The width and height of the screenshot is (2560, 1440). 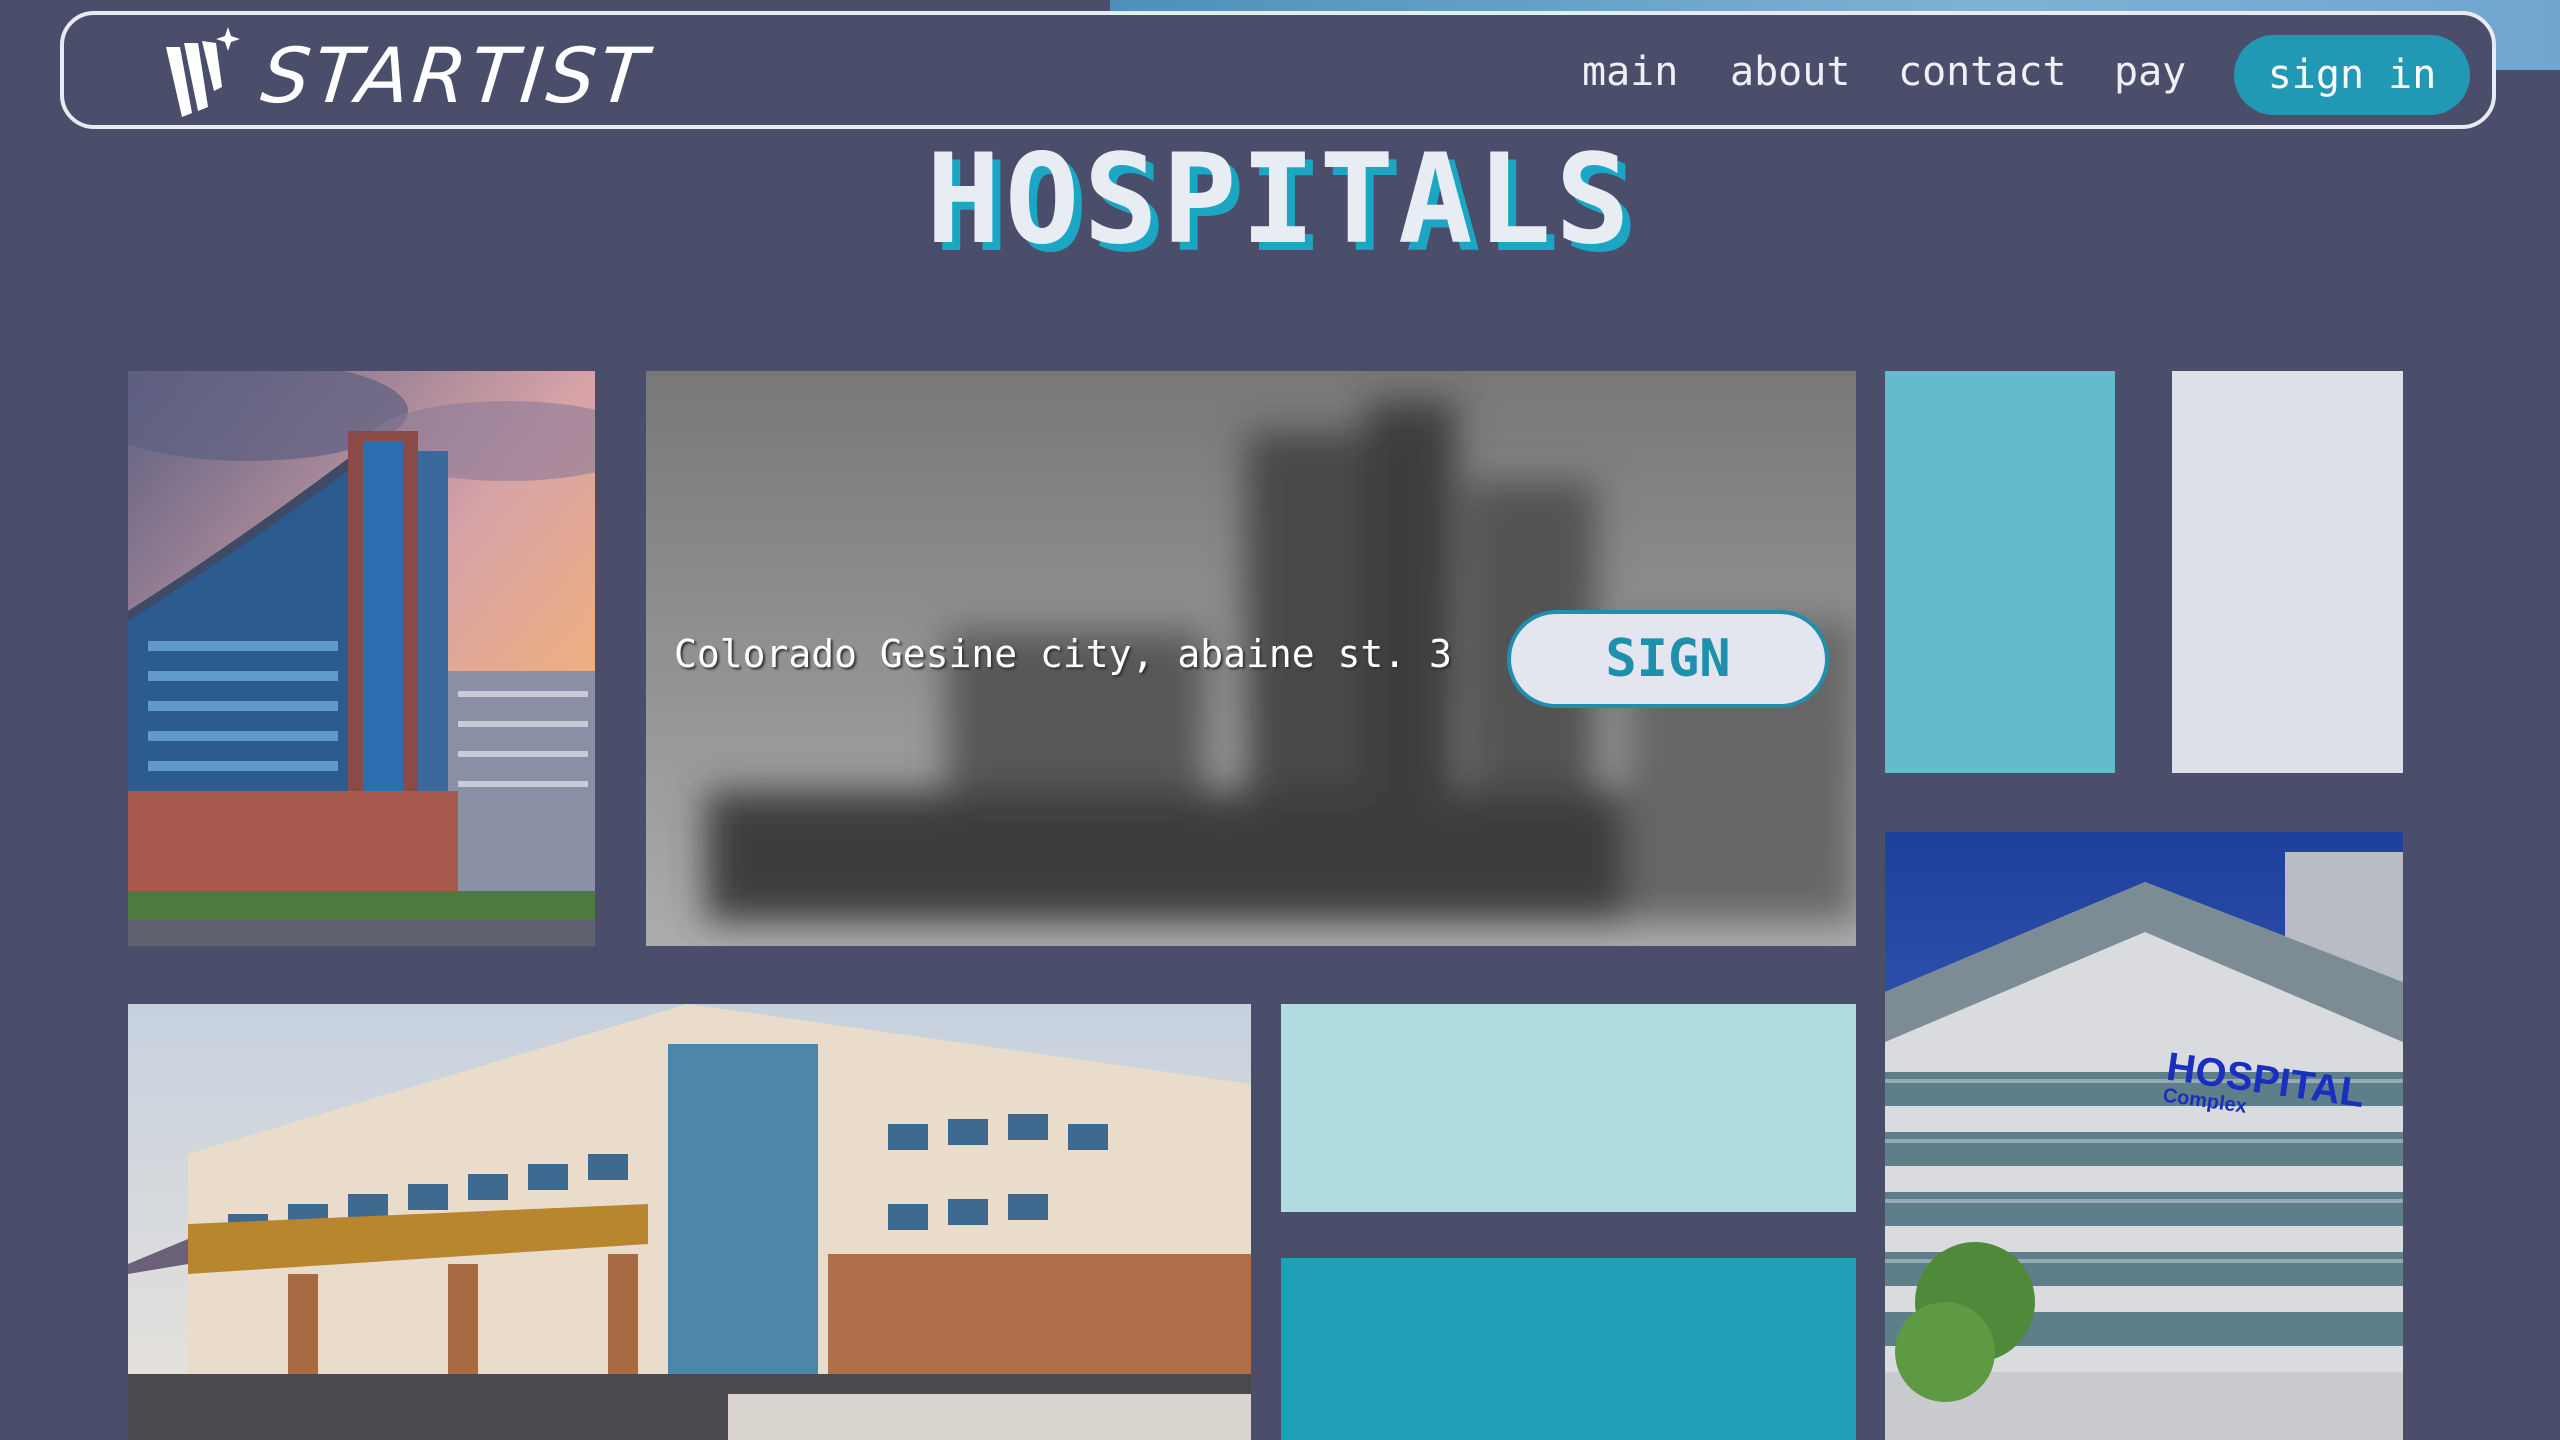 I want to click on color-tile-pale-cyan, so click(x=1568, y=1108).